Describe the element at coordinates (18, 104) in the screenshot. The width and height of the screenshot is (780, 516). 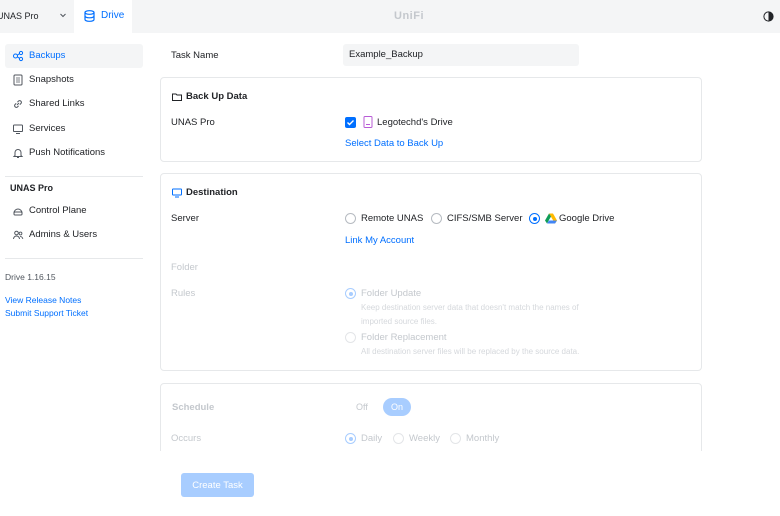
I see `link-icon` at that location.